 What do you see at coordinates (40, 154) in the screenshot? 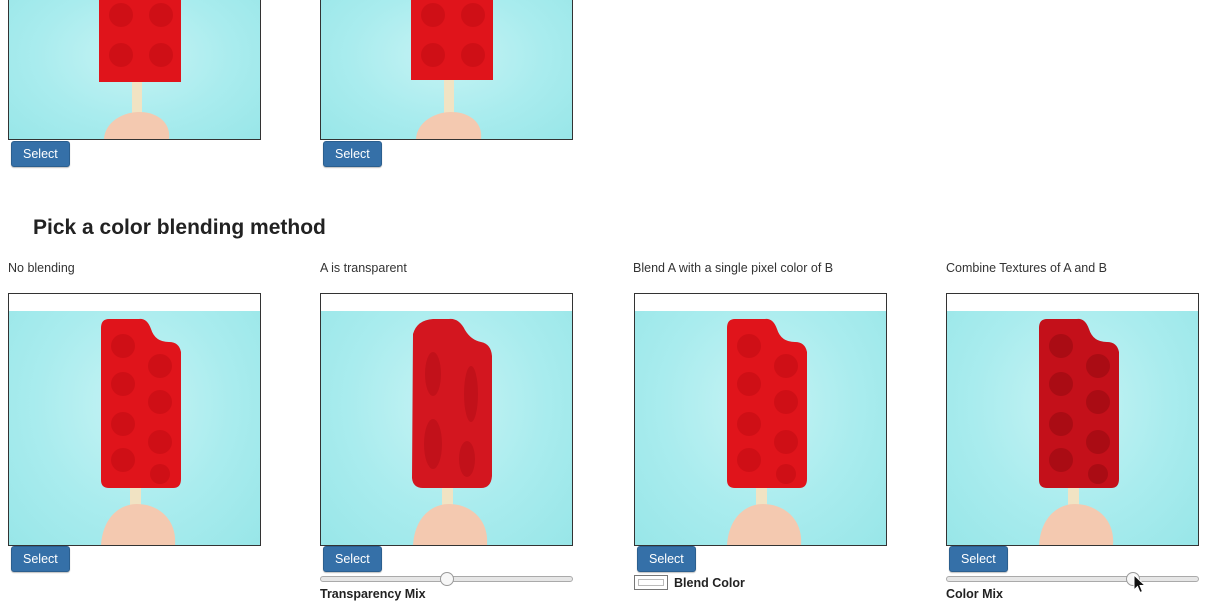
I see `select-button-top-1: Select` at bounding box center [40, 154].